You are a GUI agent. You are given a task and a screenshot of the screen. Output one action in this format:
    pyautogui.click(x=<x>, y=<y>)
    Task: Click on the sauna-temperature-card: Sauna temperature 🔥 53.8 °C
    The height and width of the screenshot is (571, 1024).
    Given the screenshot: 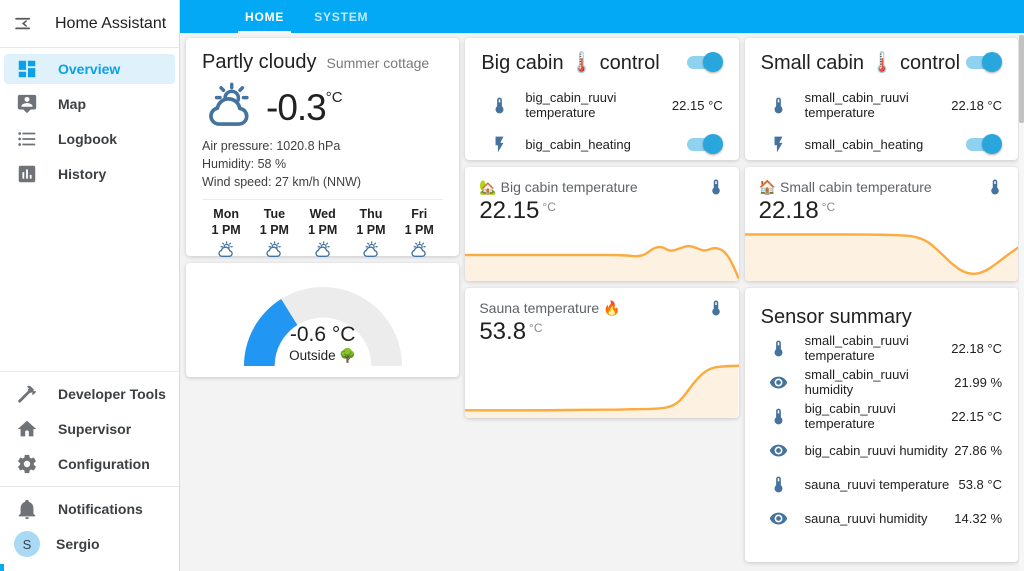 What is the action you would take?
    pyautogui.click(x=602, y=353)
    